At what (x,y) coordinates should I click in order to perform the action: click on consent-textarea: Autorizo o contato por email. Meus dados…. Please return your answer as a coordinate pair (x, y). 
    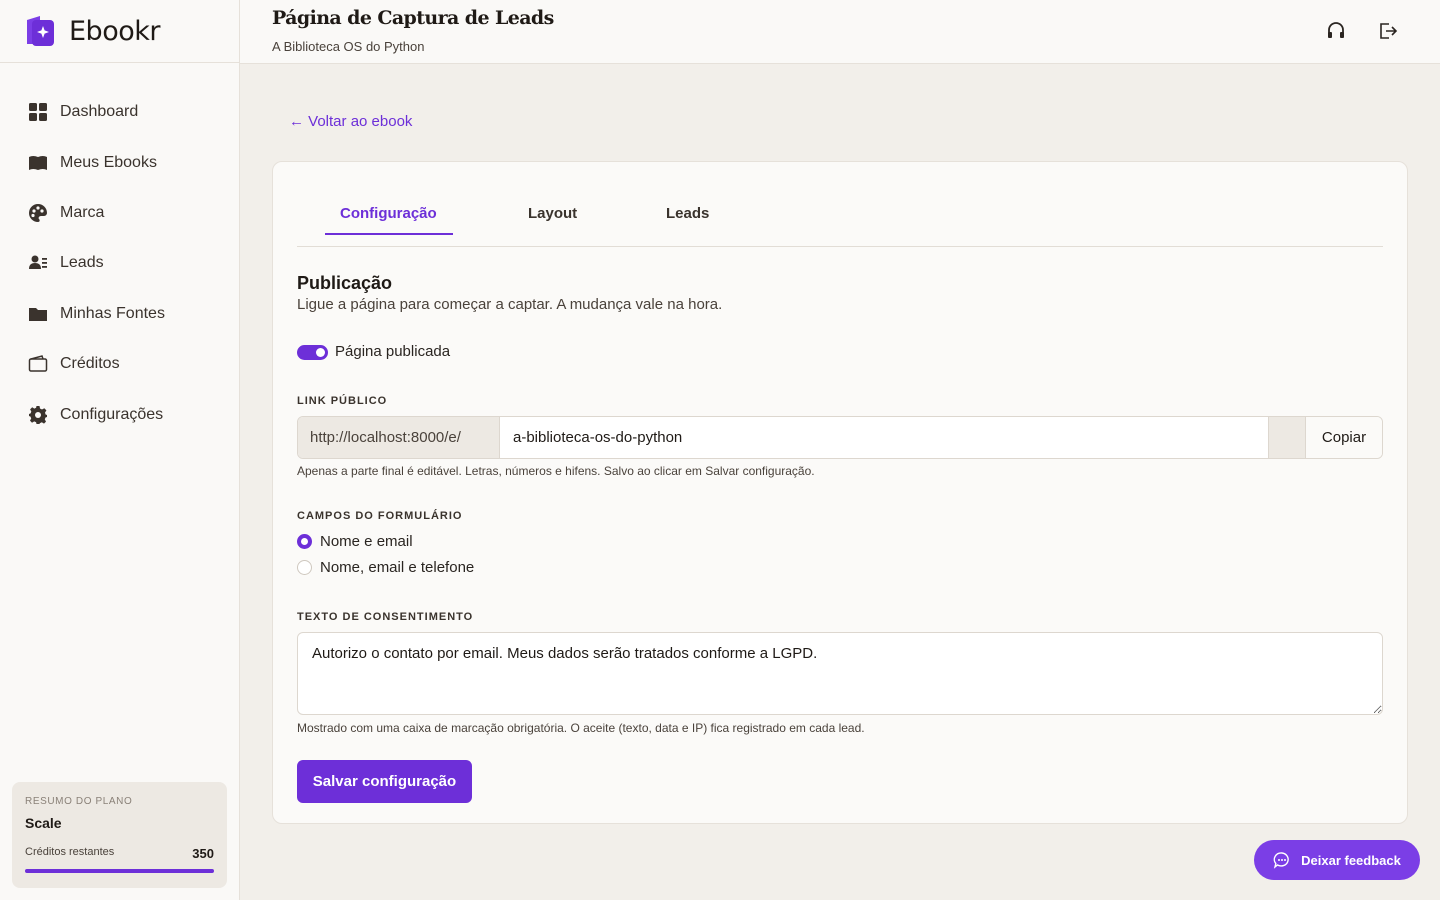
    Looking at the image, I should click on (840, 673).